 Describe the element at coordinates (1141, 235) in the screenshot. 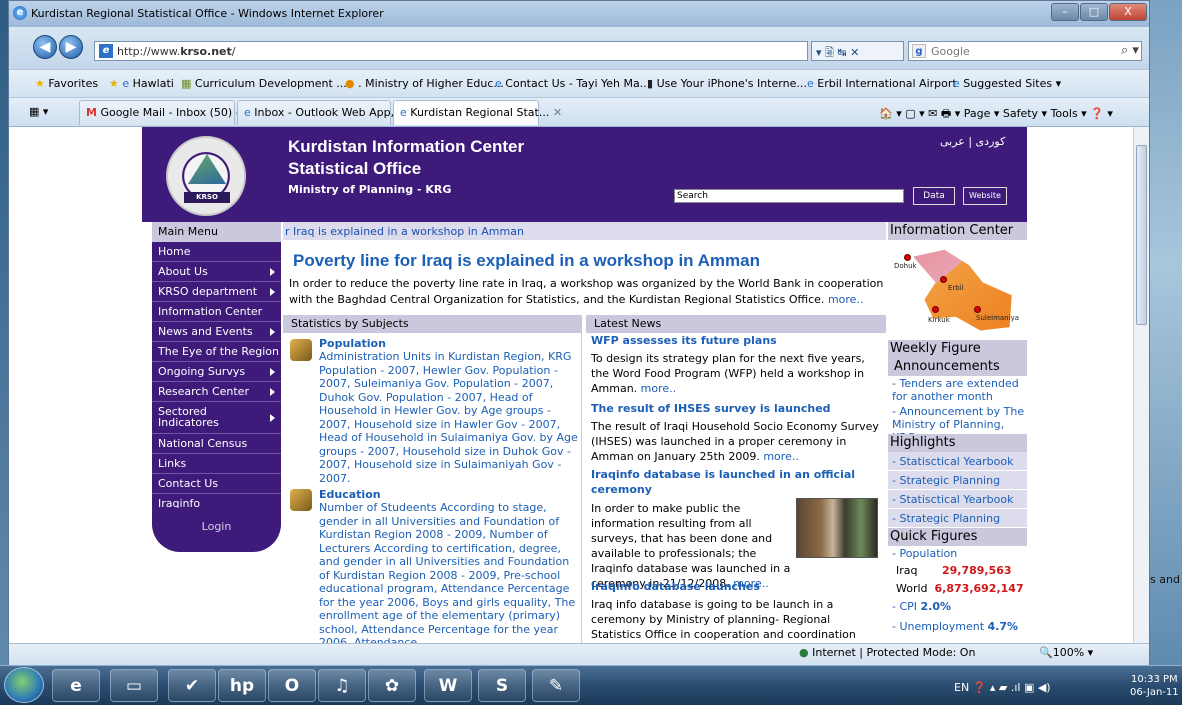

I see `scroll-thumb` at that location.